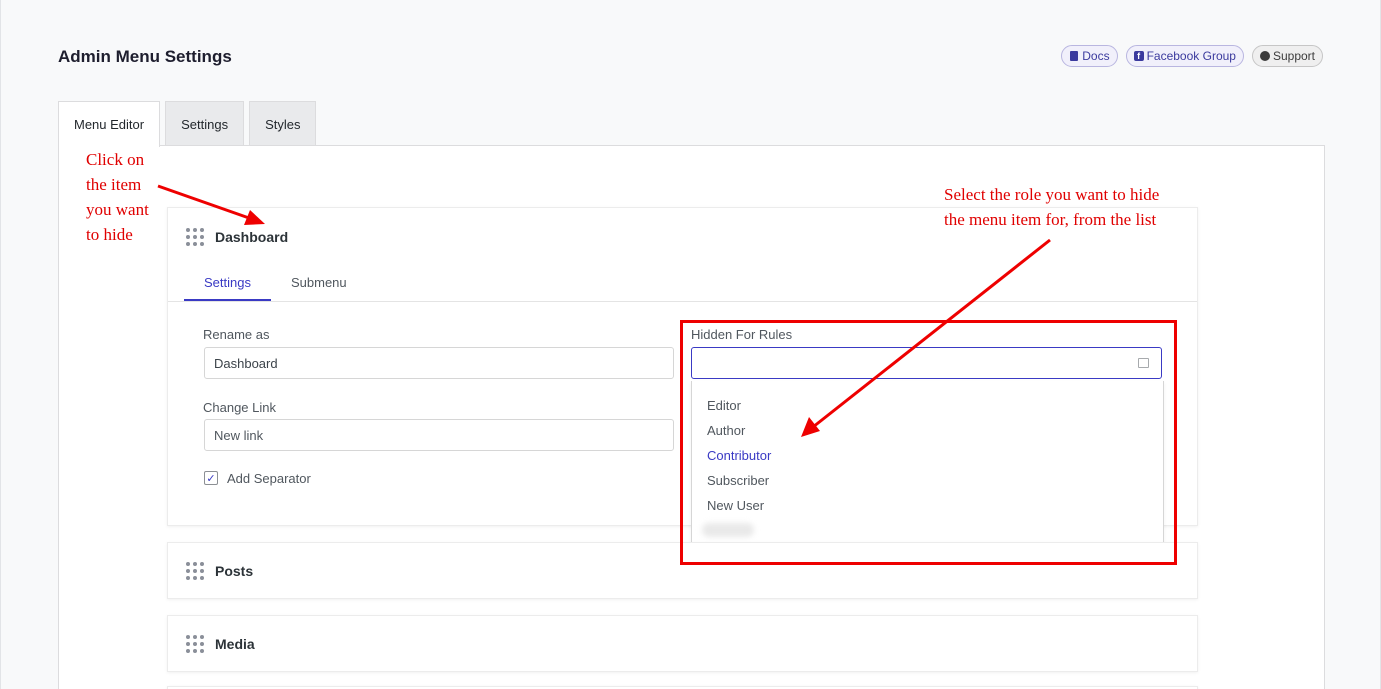 The width and height of the screenshot is (1381, 689). Describe the element at coordinates (211, 204) in the screenshot. I see `arrow-to-dashboard` at that location.